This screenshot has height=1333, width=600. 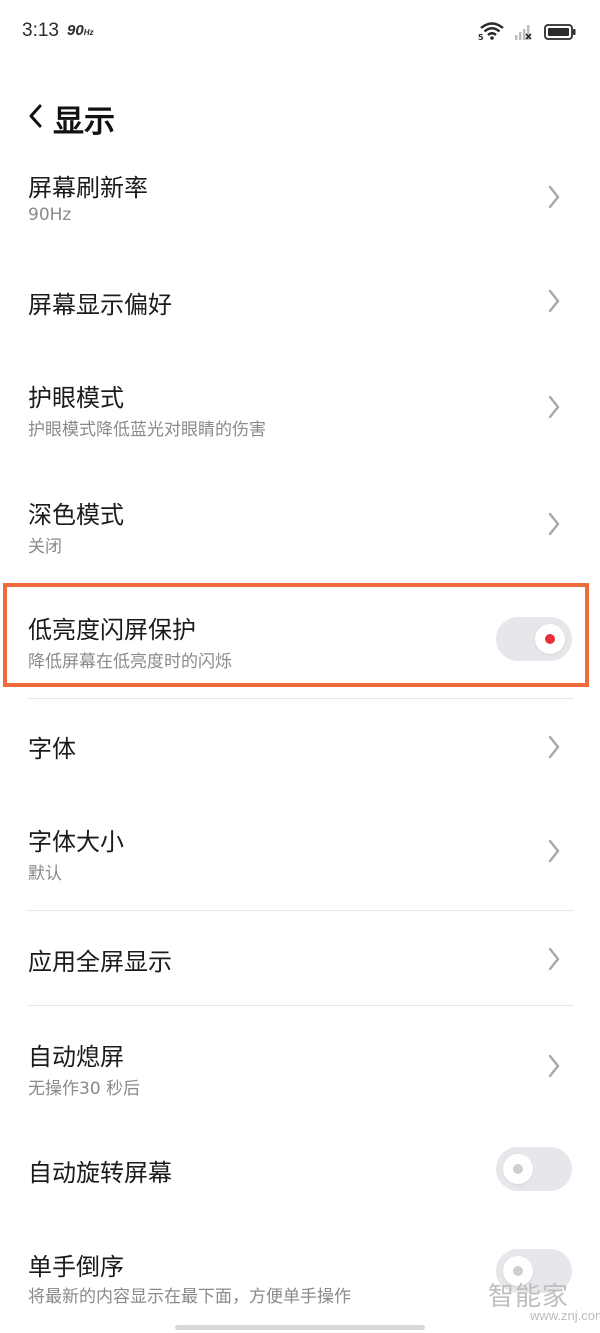 I want to click on wifi-icon: 5, so click(x=491, y=32).